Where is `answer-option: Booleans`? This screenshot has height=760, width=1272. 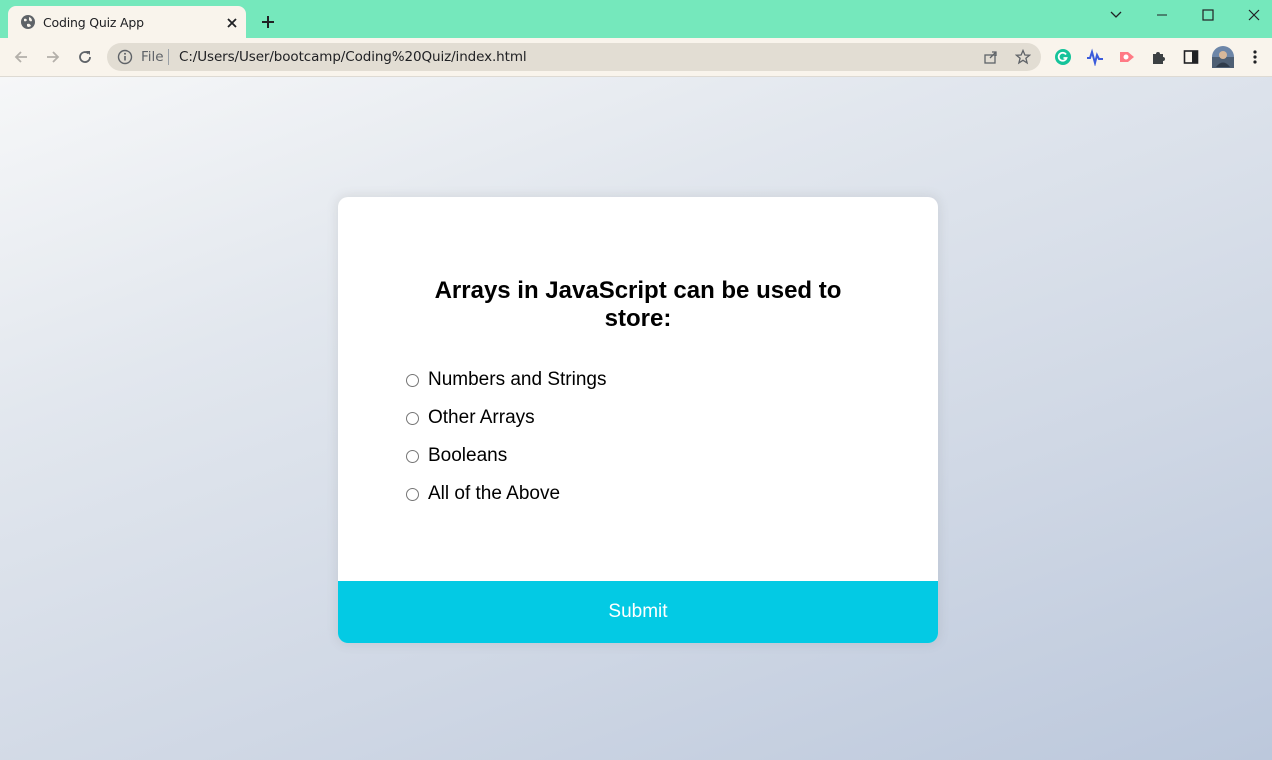
answer-option: Booleans is located at coordinates (506, 456).